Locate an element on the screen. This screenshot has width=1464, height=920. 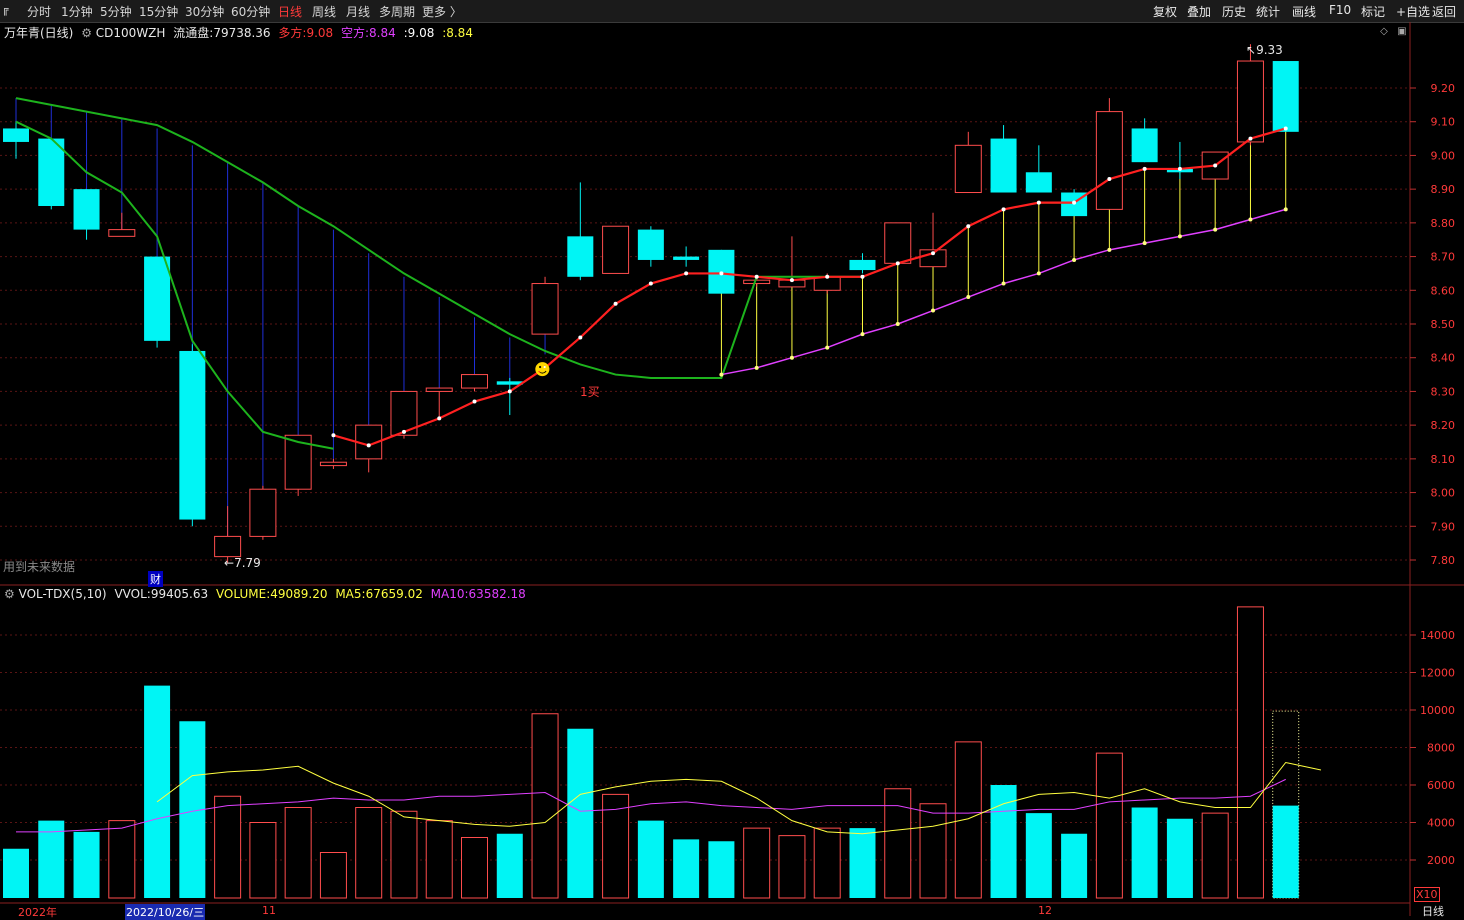
stock-name: 万年青(日线) is located at coordinates (38, 33).